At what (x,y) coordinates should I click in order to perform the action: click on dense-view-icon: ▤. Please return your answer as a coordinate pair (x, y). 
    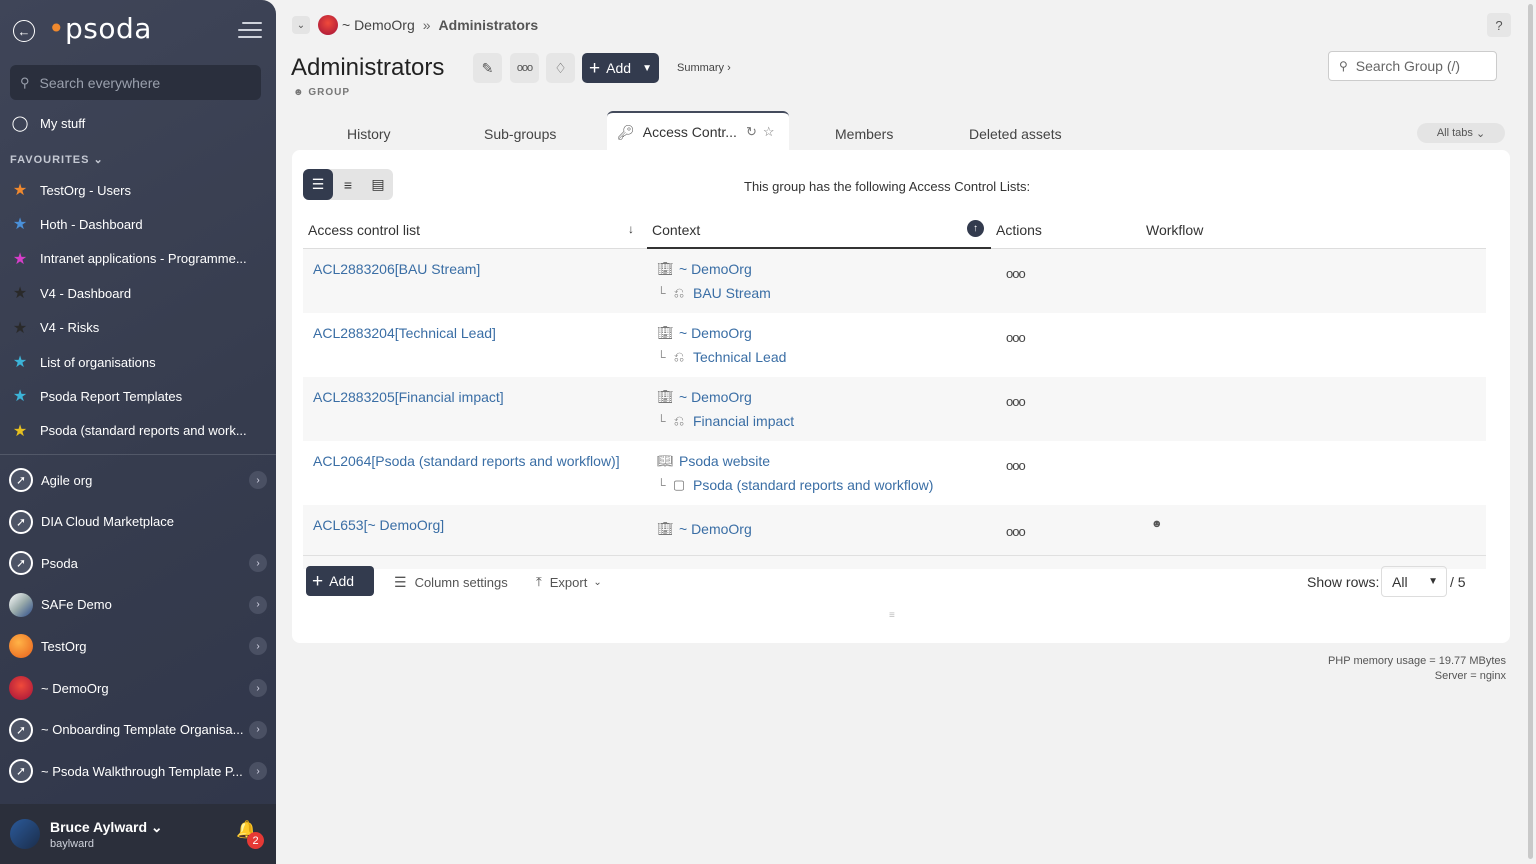
    Looking at the image, I should click on (378, 184).